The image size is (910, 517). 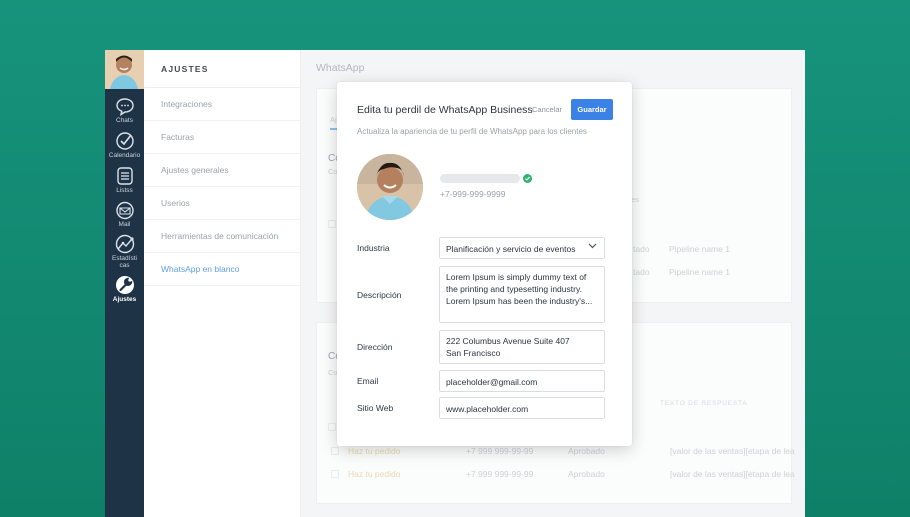 What do you see at coordinates (516, 277) in the screenshot?
I see `description-line: Lorem Ipsum is simply dummy text of` at bounding box center [516, 277].